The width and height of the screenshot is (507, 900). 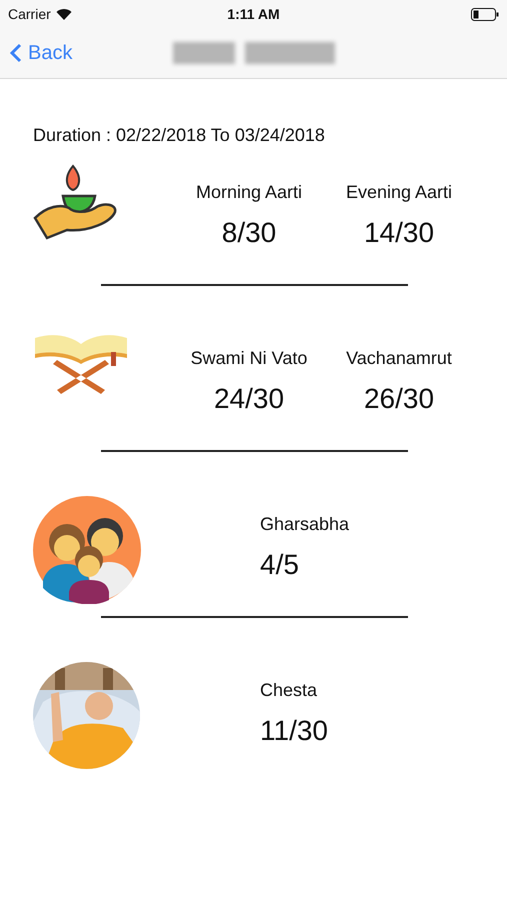 I want to click on activity-label: Vachanamrut, so click(x=399, y=358).